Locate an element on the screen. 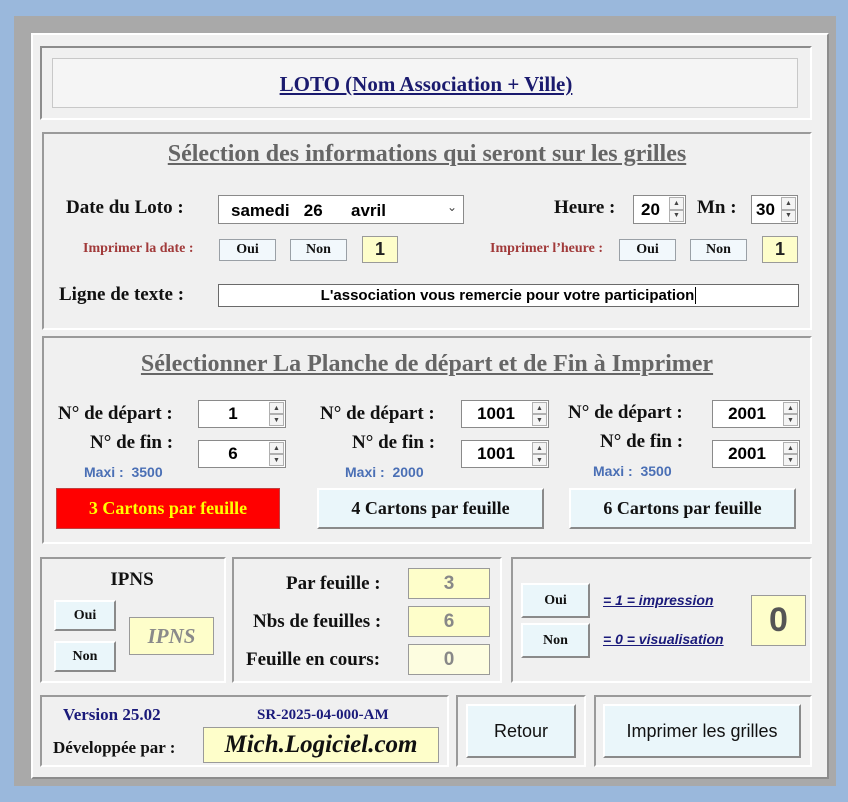 The height and width of the screenshot is (802, 848). depart-label-3: N° de départ : is located at coordinates (625, 412).